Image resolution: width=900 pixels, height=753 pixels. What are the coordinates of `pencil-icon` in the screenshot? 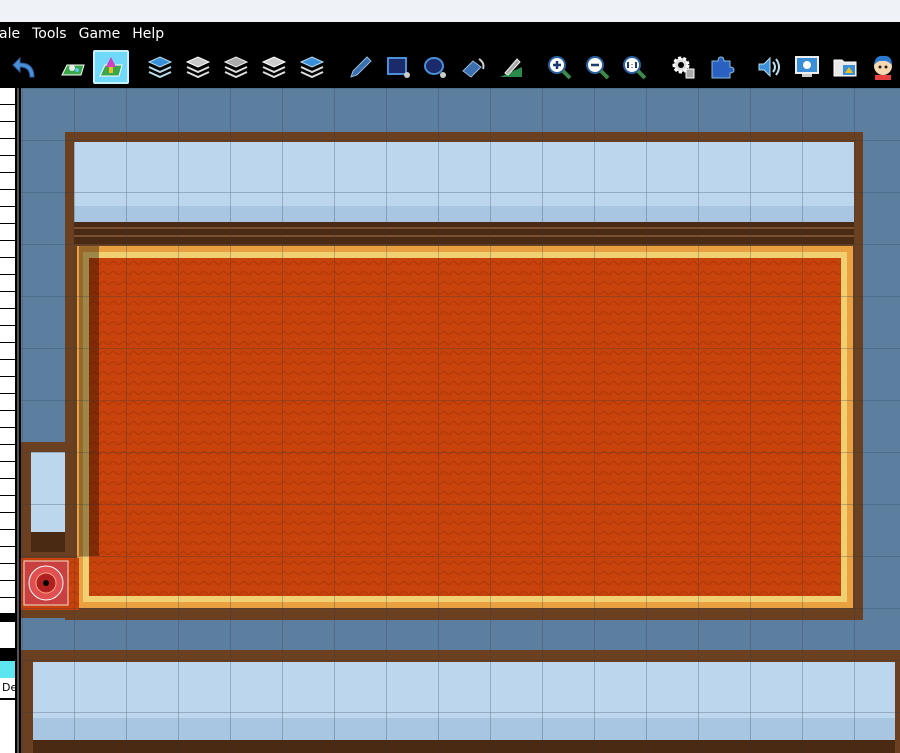 It's located at (361, 67).